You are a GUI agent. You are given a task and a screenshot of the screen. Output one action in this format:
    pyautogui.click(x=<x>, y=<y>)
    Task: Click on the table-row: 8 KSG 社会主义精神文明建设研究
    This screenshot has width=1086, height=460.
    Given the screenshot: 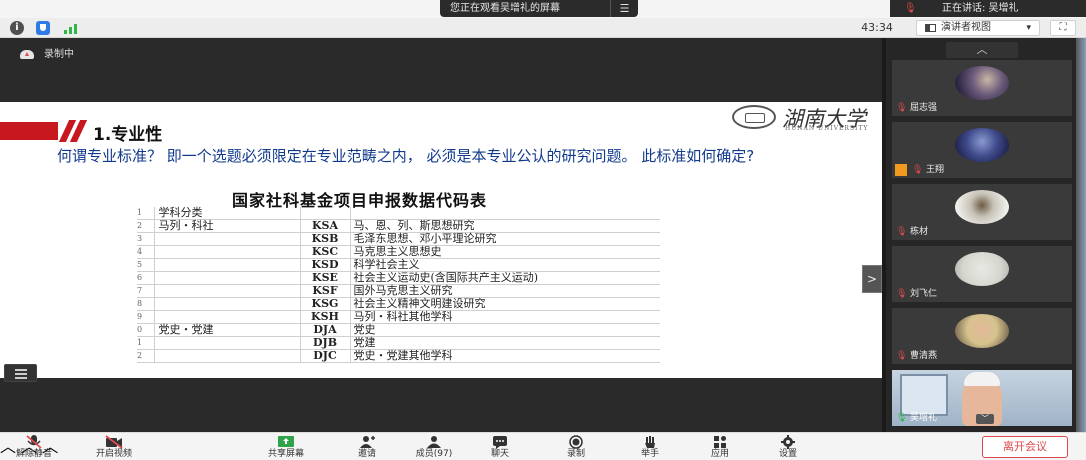 What is the action you would take?
    pyautogui.click(x=398, y=304)
    